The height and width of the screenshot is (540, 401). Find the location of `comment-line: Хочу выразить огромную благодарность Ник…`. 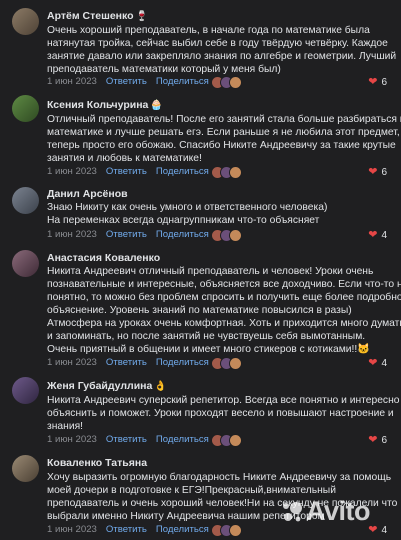

comment-line: Хочу выразить огромную благодарность Ник… is located at coordinates (219, 477).